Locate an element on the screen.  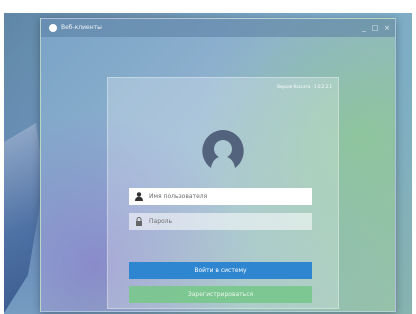
password-field is located at coordinates (220, 221).